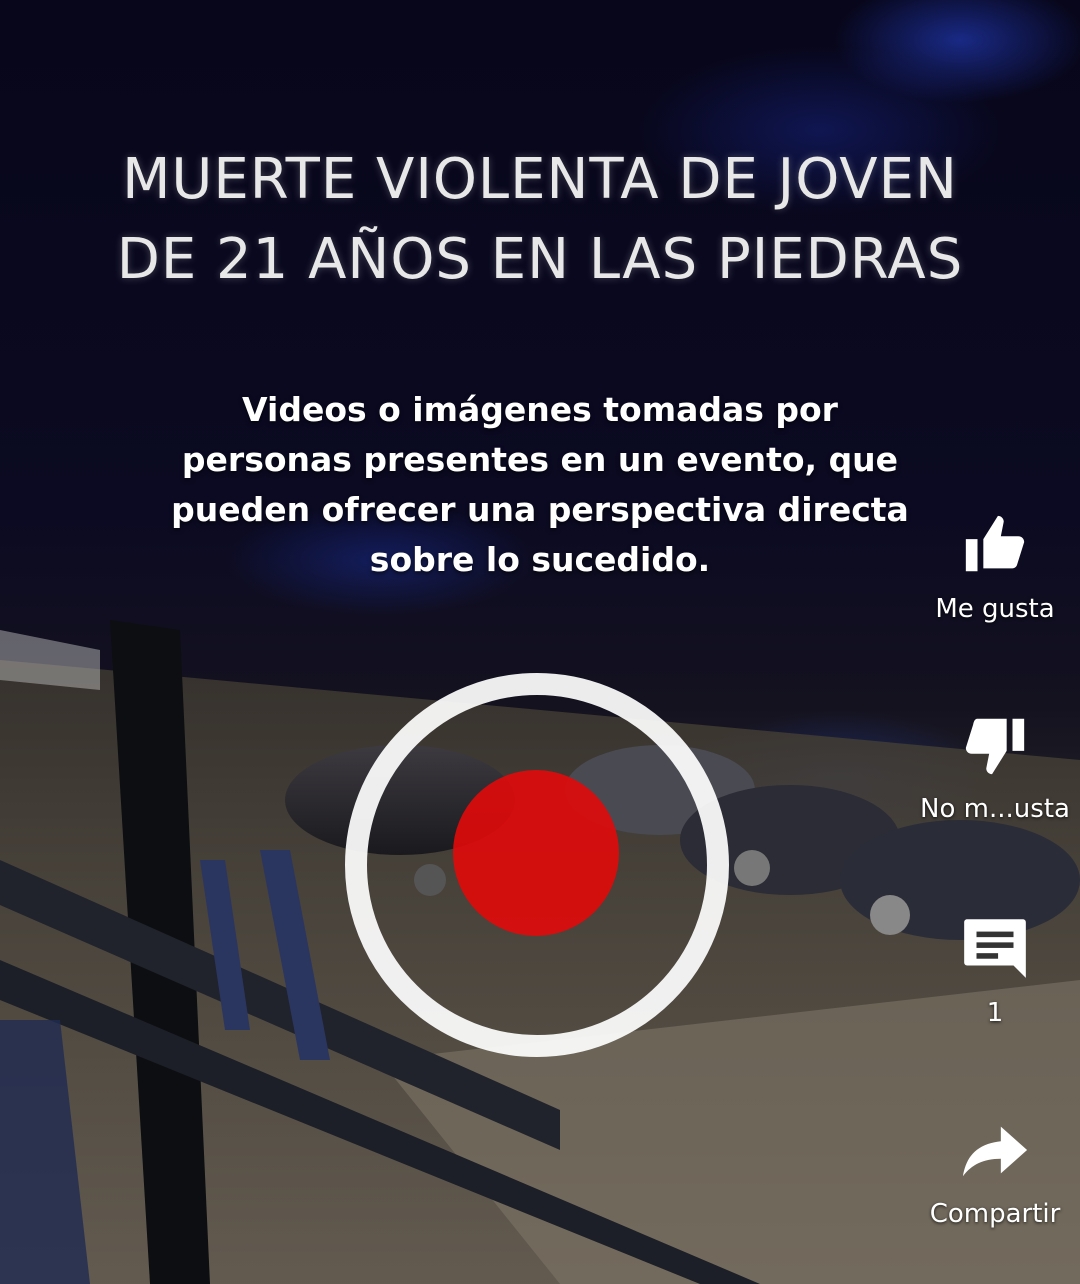  Describe the element at coordinates (995, 1214) in the screenshot. I see `share-label: Compartir` at that location.